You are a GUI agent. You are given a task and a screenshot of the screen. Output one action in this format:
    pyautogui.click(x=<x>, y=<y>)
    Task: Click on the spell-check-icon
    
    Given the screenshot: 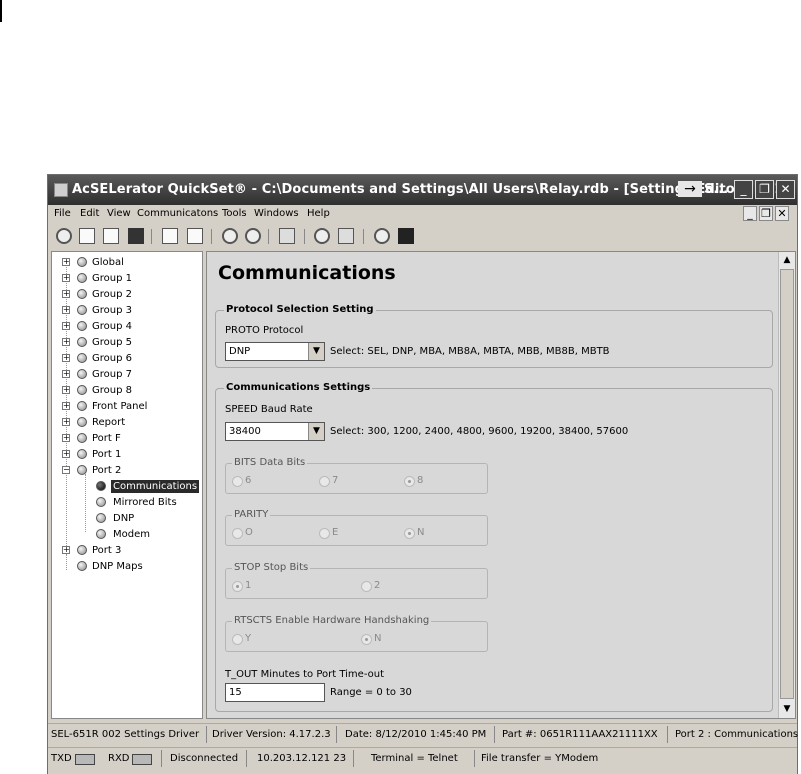 What is the action you would take?
    pyautogui.click(x=287, y=236)
    